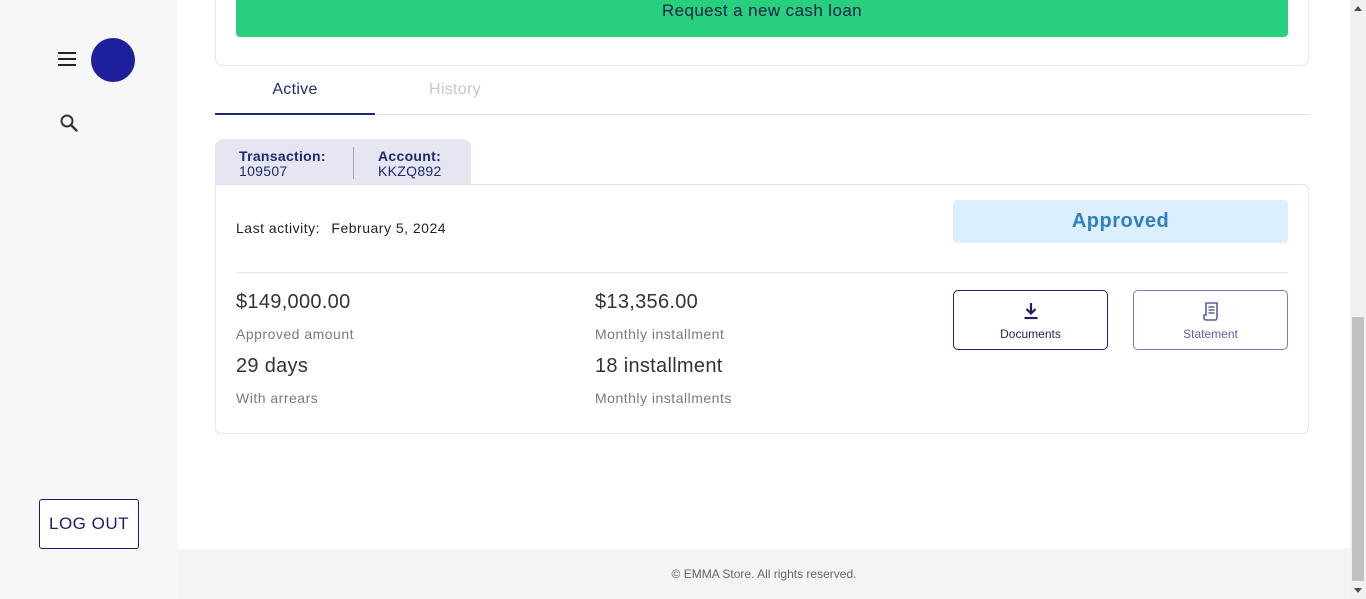 This screenshot has width=1366, height=599. Describe the element at coordinates (762, 272) in the screenshot. I see `card-divider` at that location.